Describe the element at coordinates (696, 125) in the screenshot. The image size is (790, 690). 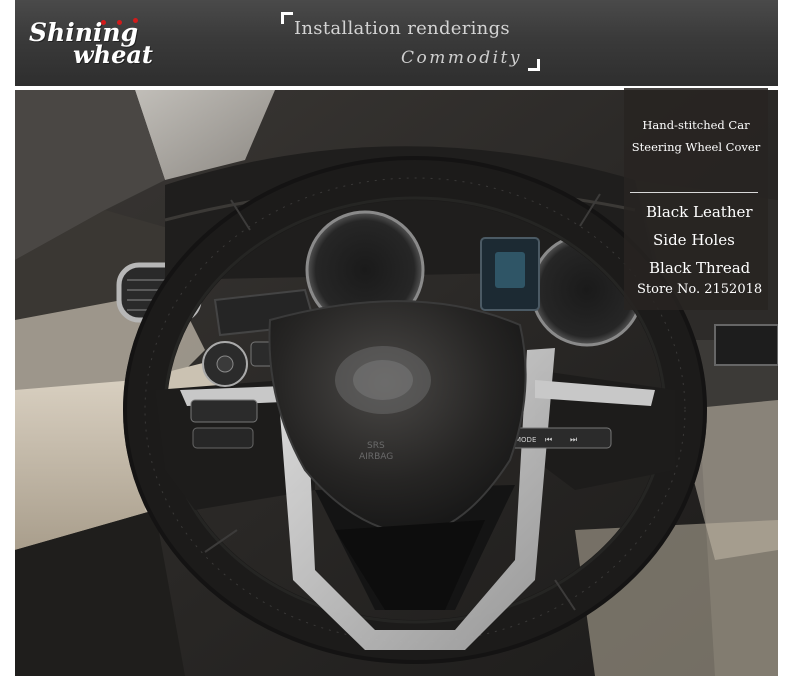
I see `product-title-line1: Hand-stitched Car` at that location.